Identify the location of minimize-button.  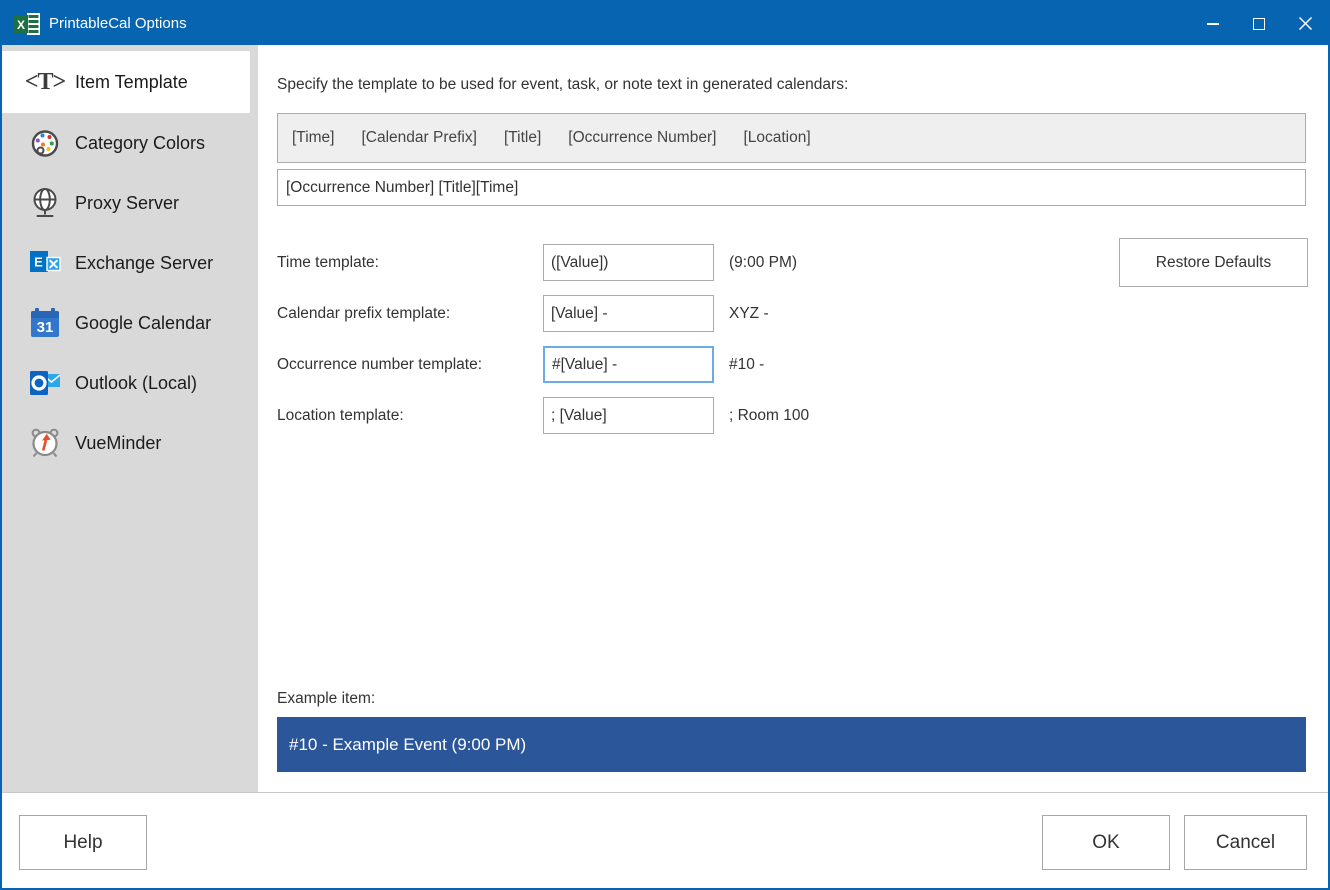
(1213, 23).